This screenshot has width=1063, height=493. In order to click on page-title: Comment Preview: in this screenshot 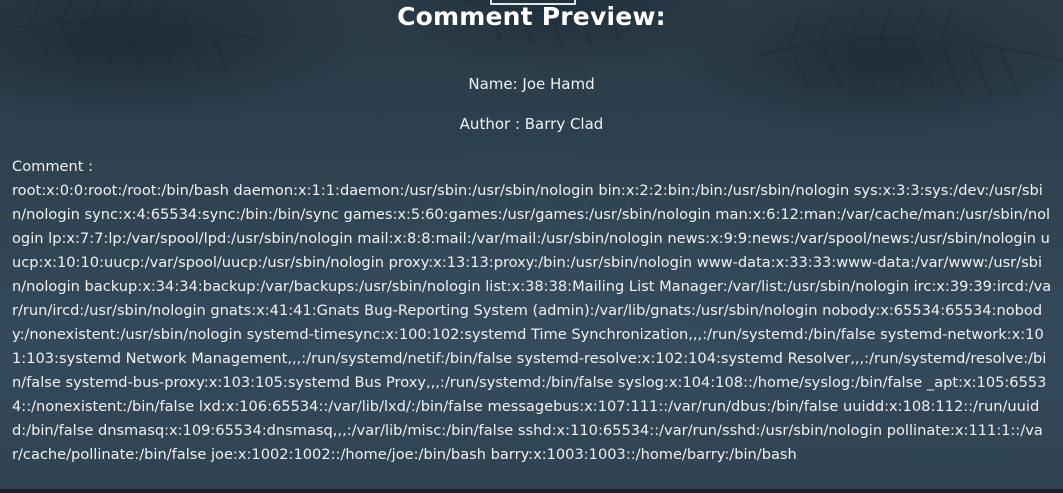, I will do `click(531, 16)`.